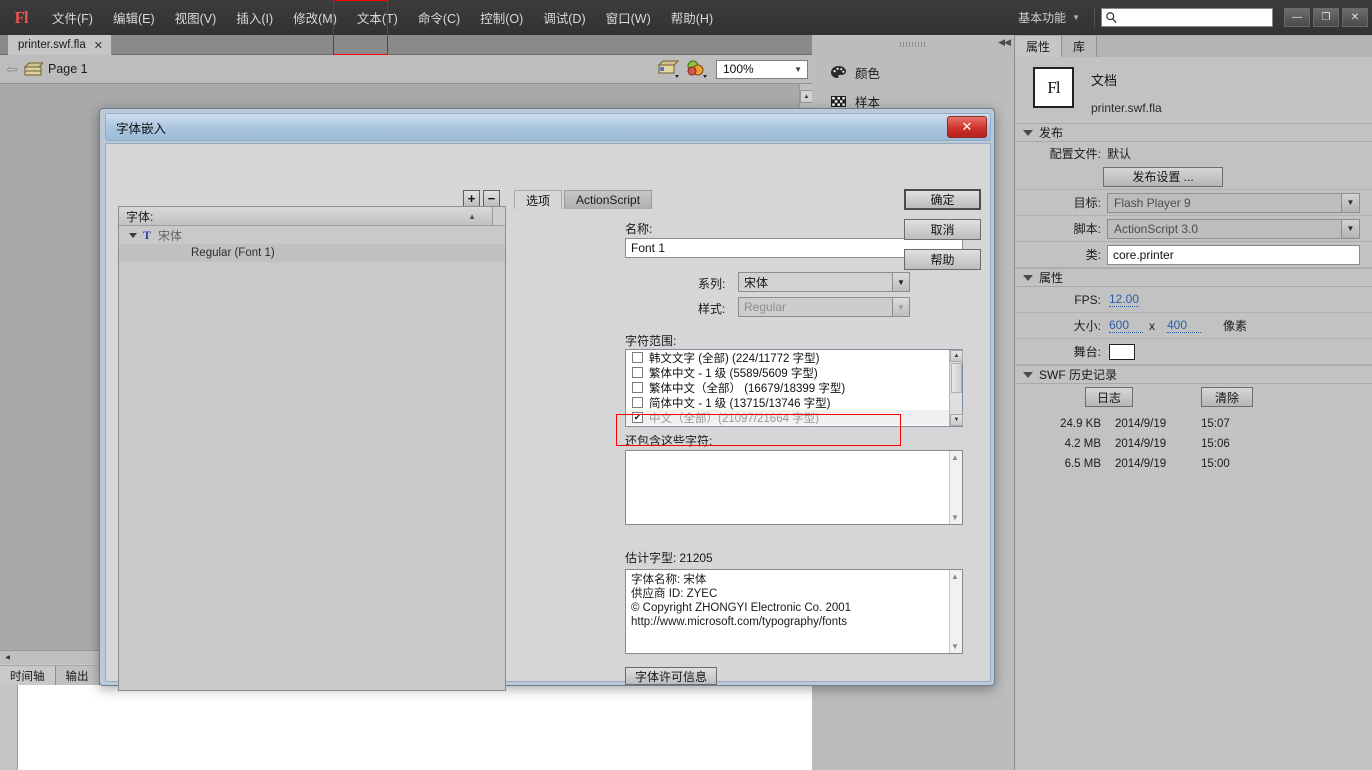 This screenshot has width=1372, height=770. What do you see at coordinates (794, 402) in the screenshot?
I see `char-range-item: 简体中文 - 1 级 (13715/13746 字型)` at bounding box center [794, 402].